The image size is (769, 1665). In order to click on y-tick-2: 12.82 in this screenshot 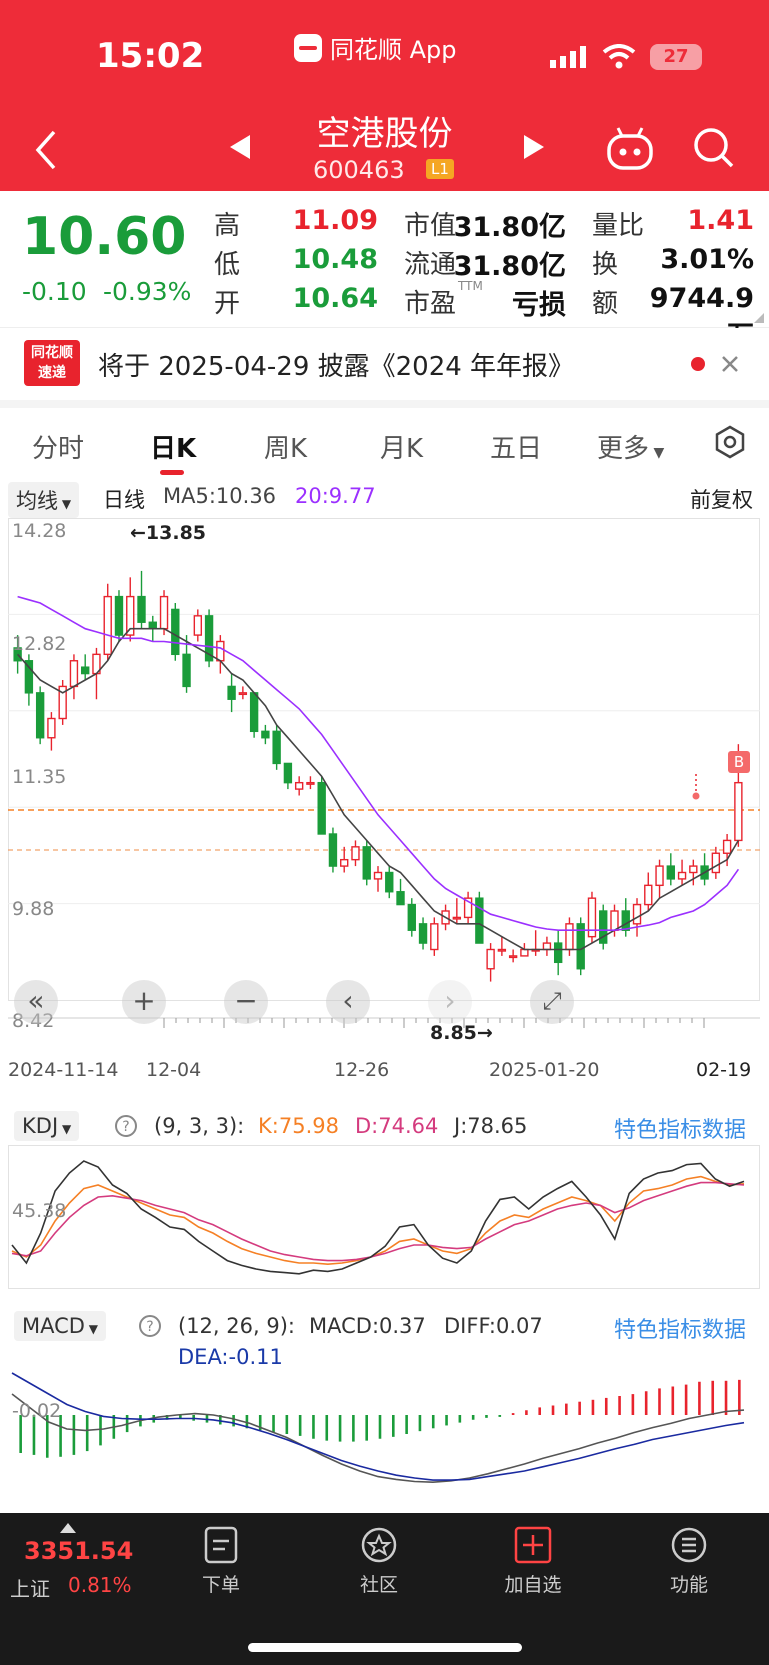, I will do `click(39, 644)`.